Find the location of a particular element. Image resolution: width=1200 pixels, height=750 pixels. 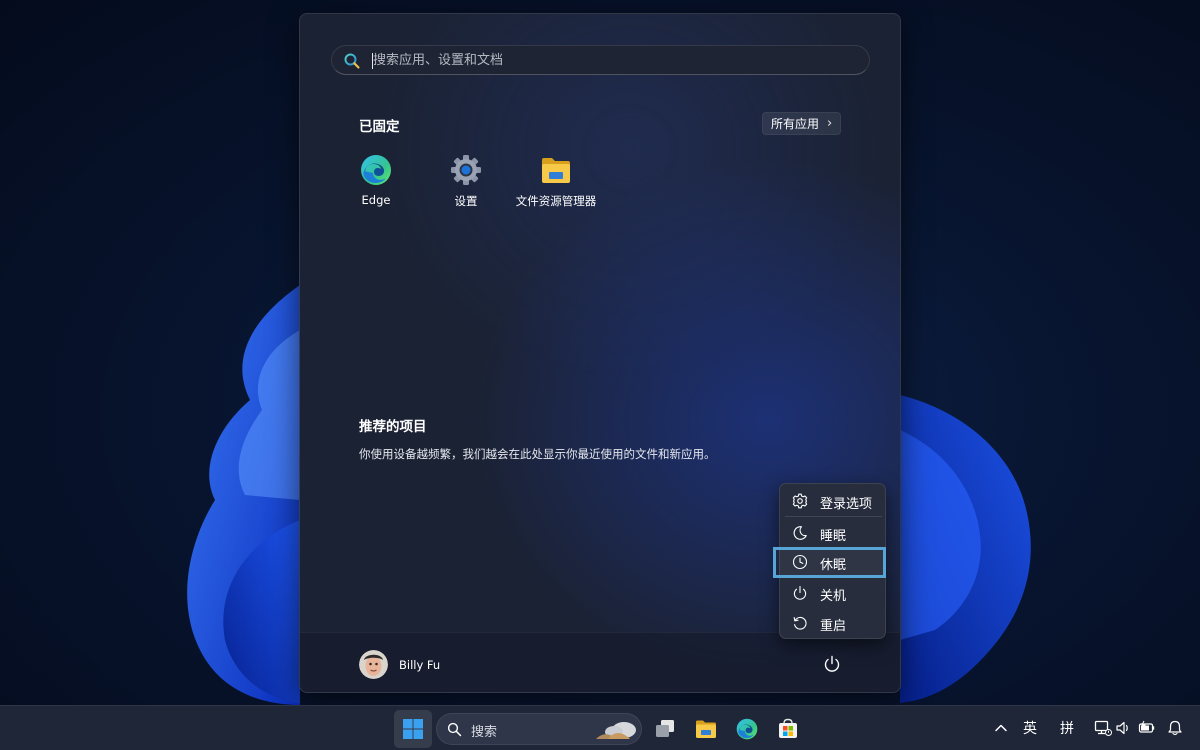

recommended-title: 推荐的项目 is located at coordinates (393, 427).